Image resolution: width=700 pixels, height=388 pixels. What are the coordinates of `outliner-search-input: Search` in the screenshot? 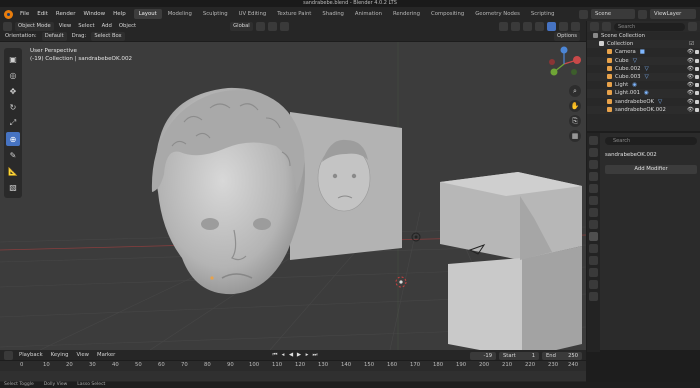 It's located at (649, 26).